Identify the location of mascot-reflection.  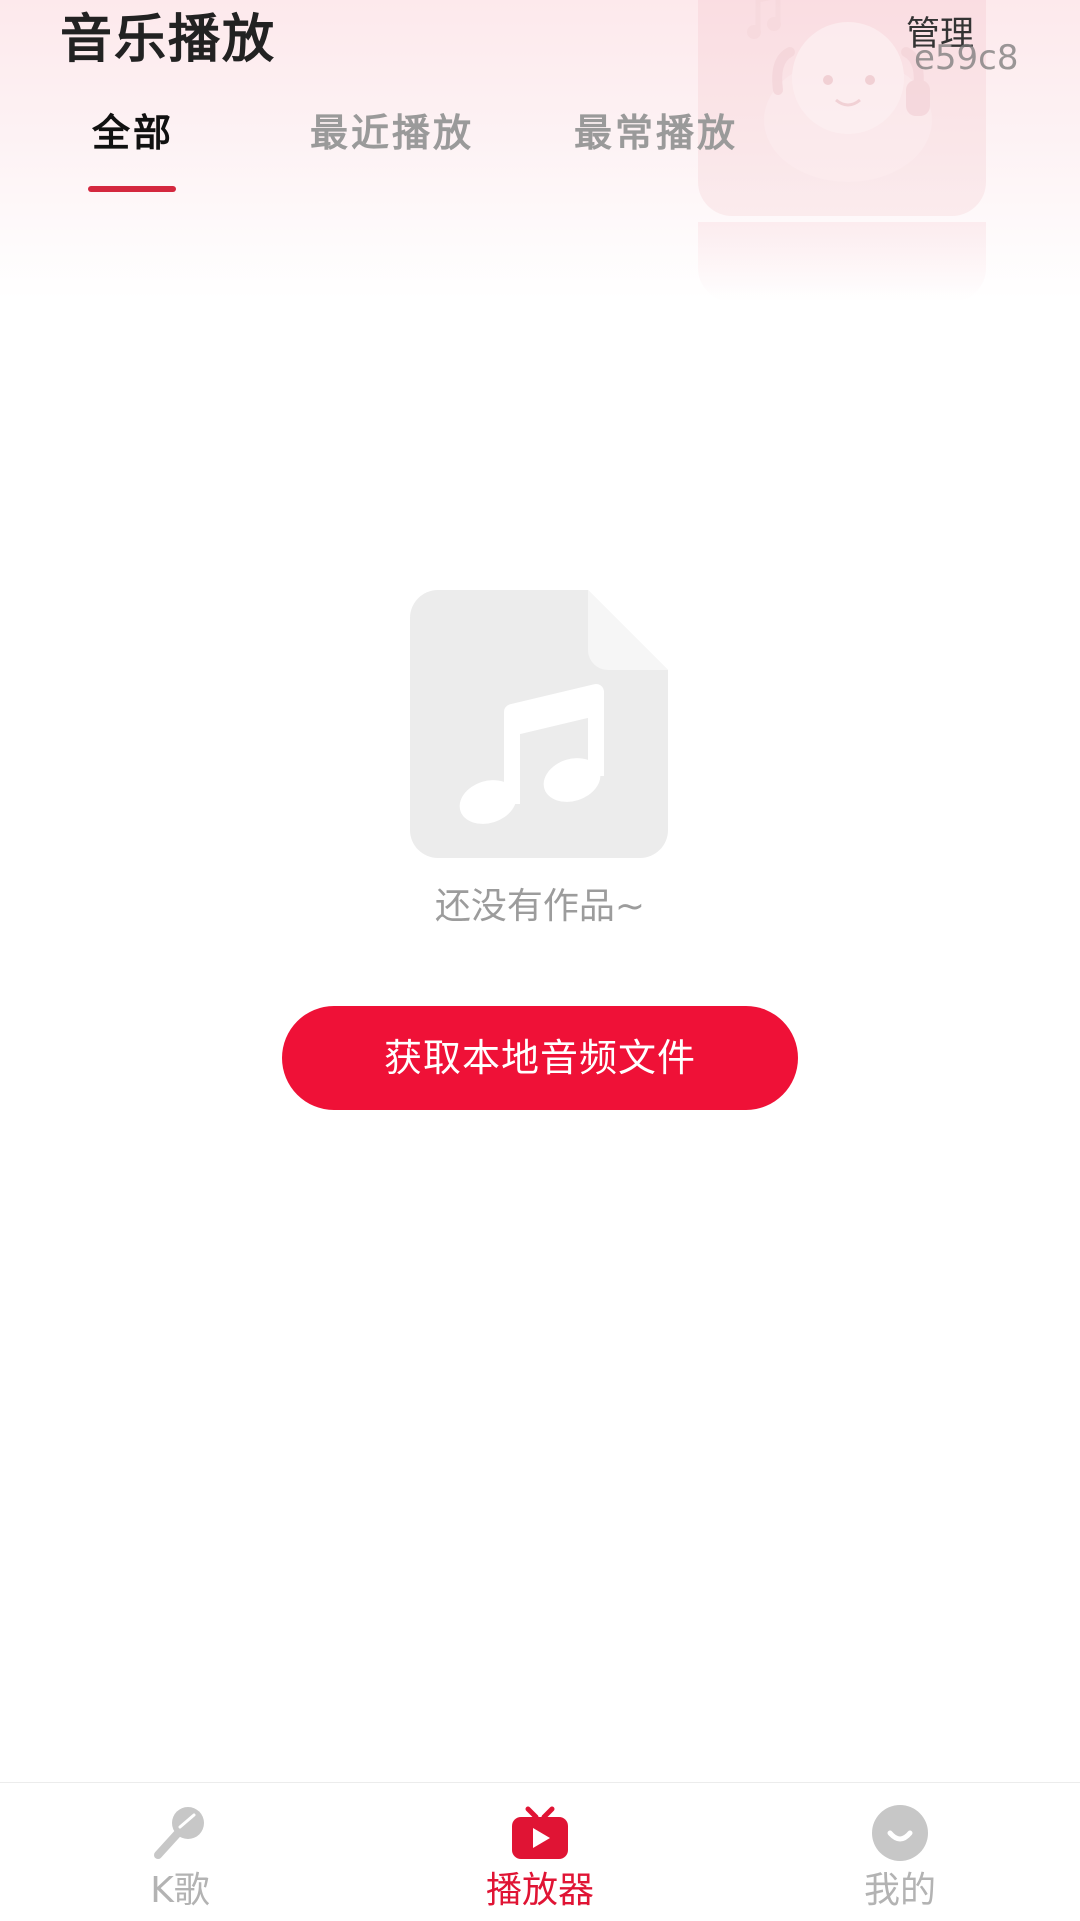
(842, 262).